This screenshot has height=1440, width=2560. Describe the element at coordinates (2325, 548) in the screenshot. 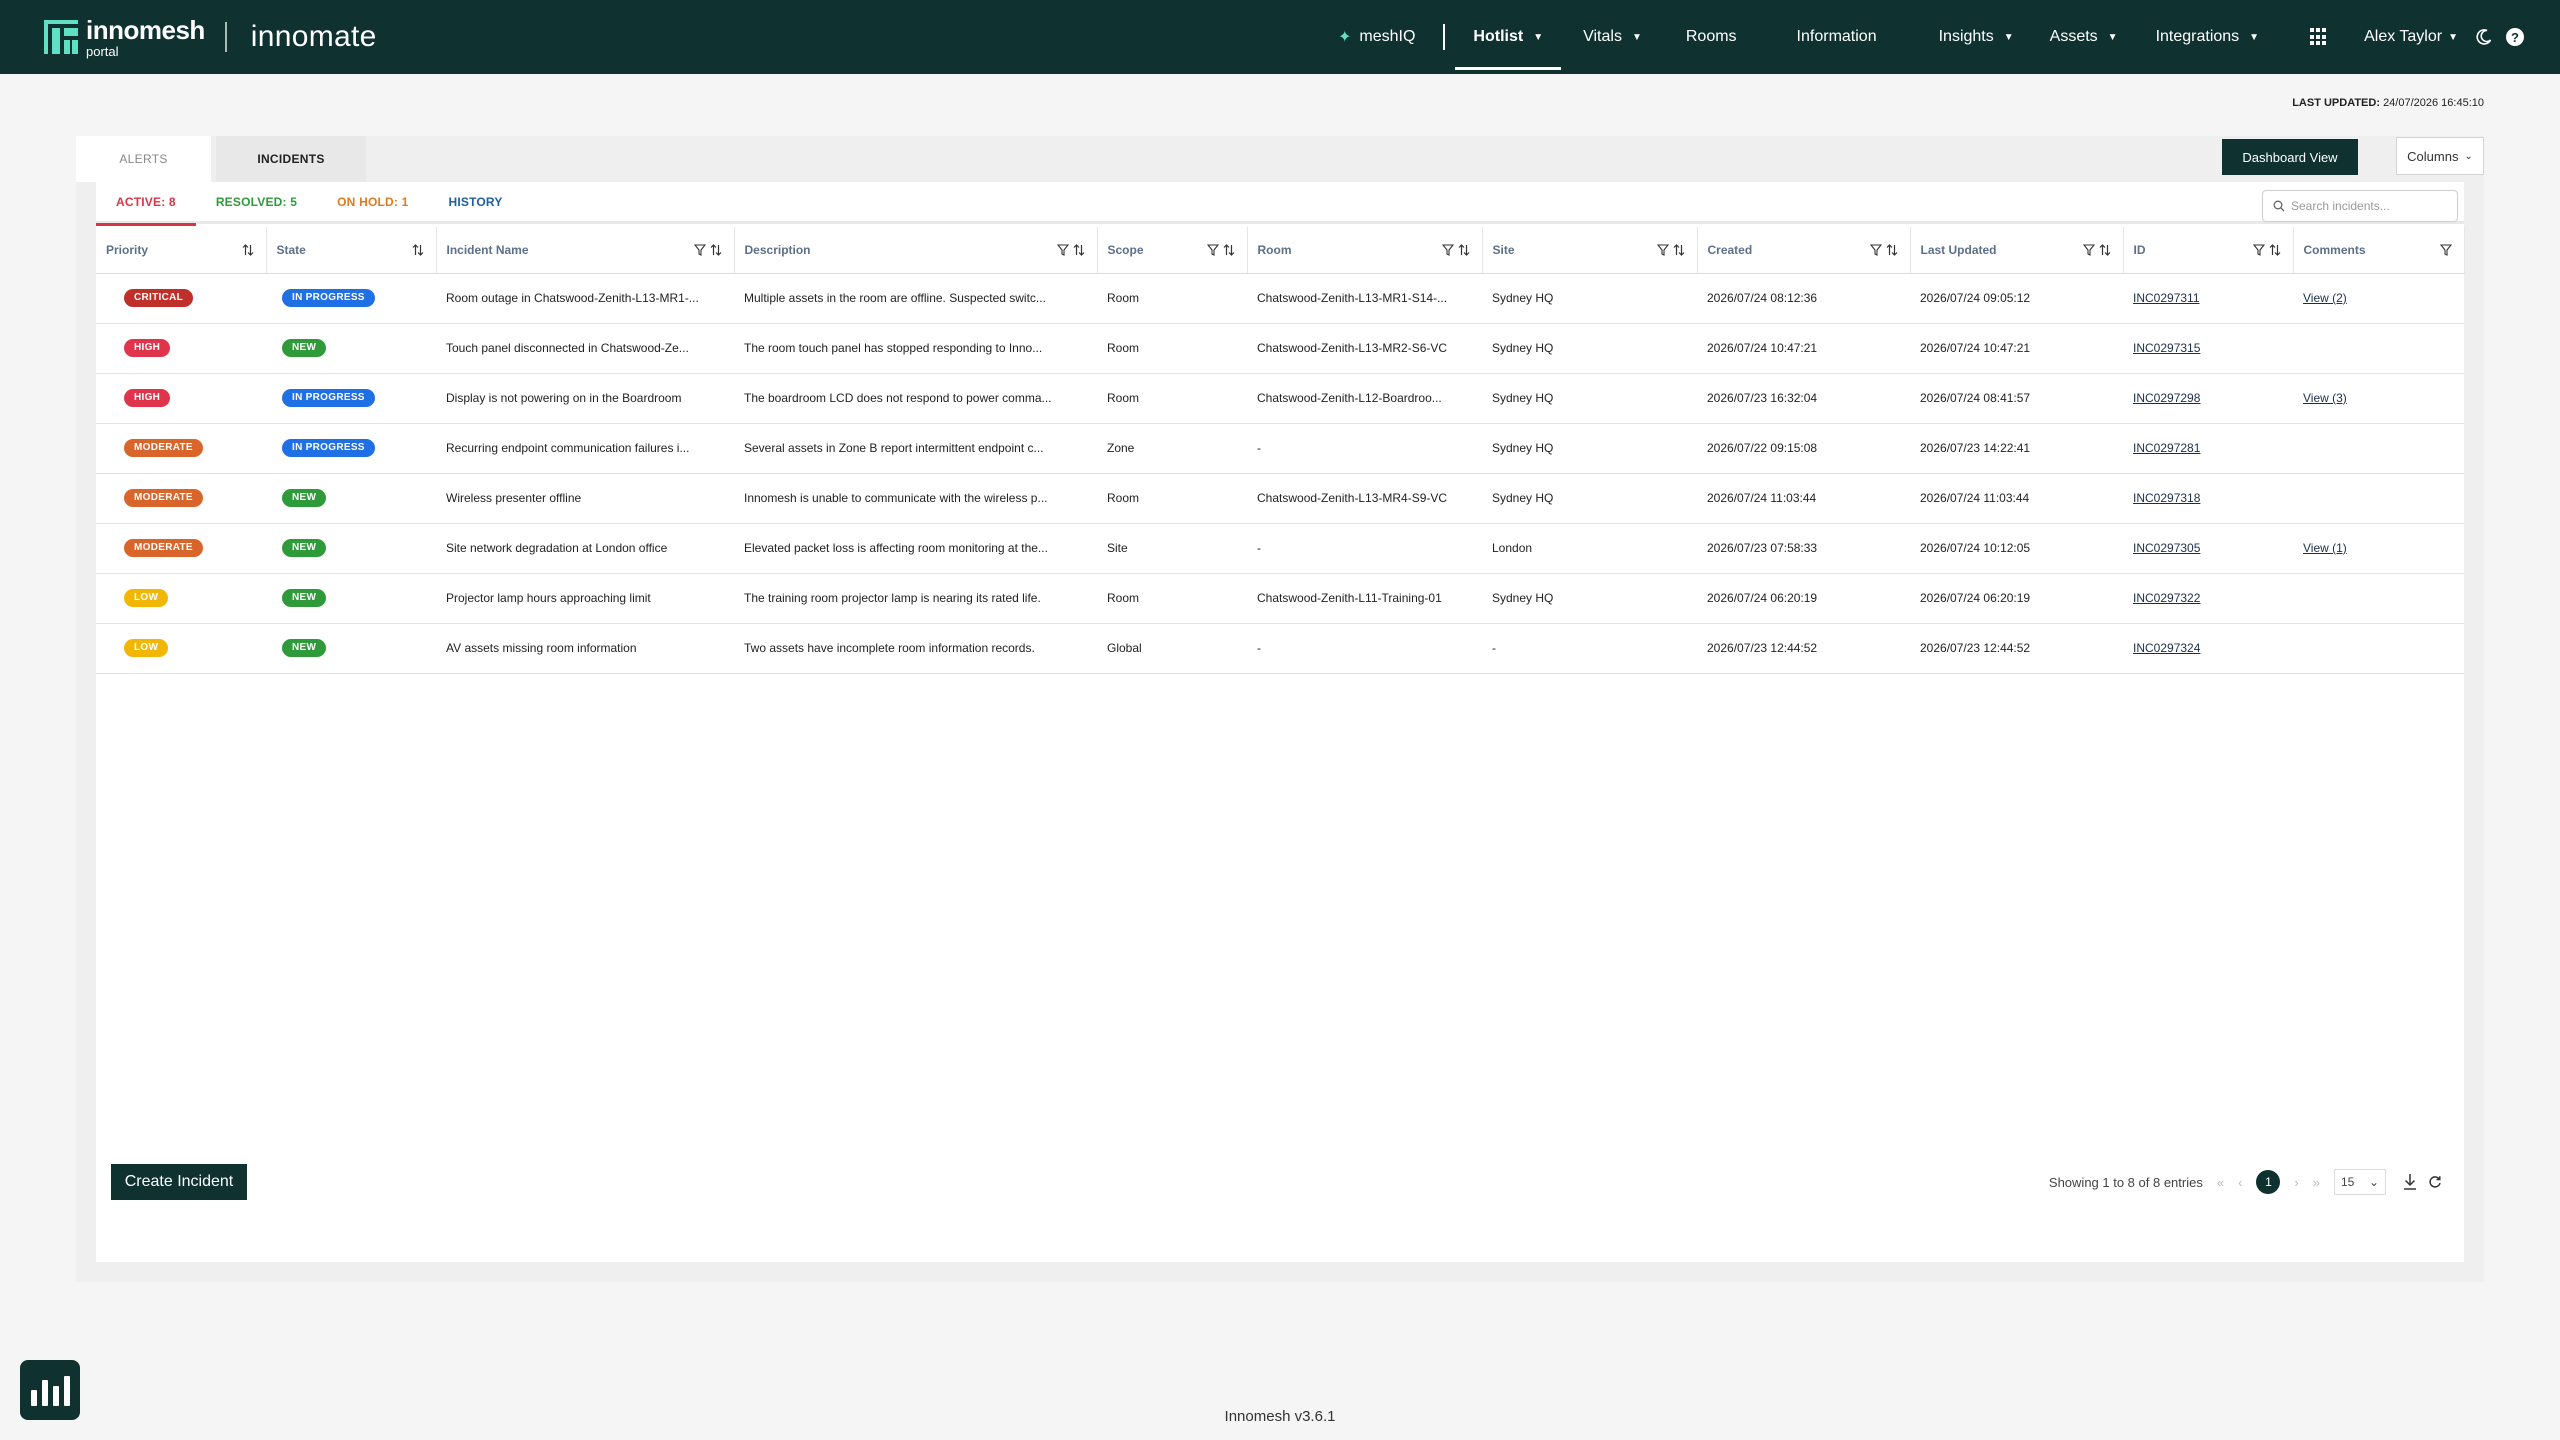

I see `comments-link: View (1)` at that location.